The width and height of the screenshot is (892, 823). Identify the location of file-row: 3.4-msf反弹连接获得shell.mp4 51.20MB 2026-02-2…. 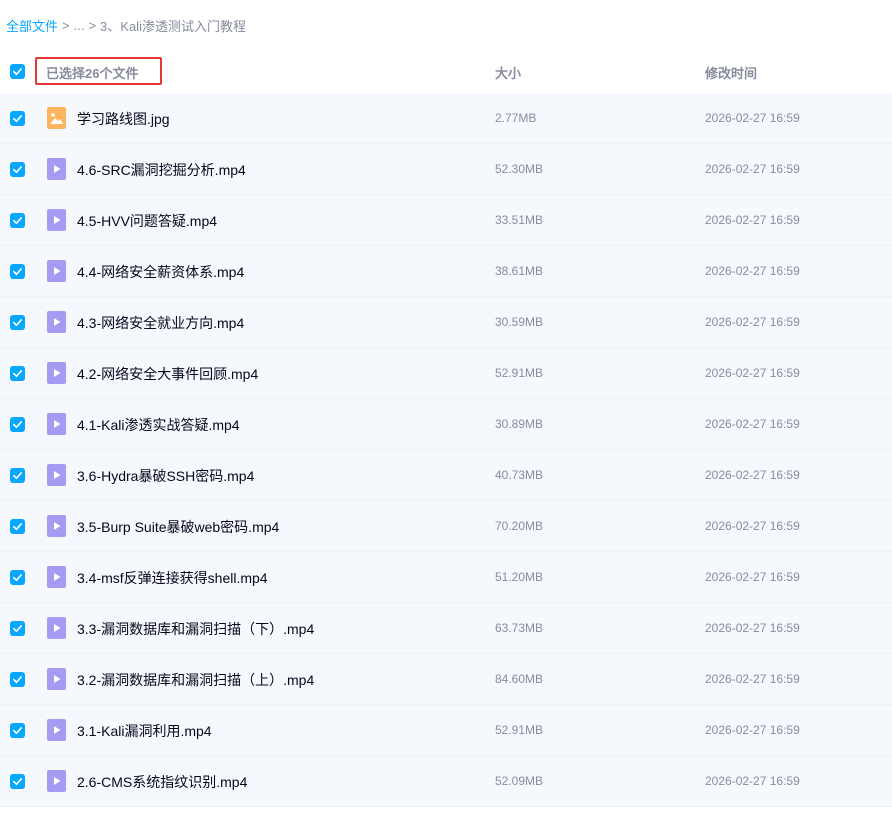
(446, 577).